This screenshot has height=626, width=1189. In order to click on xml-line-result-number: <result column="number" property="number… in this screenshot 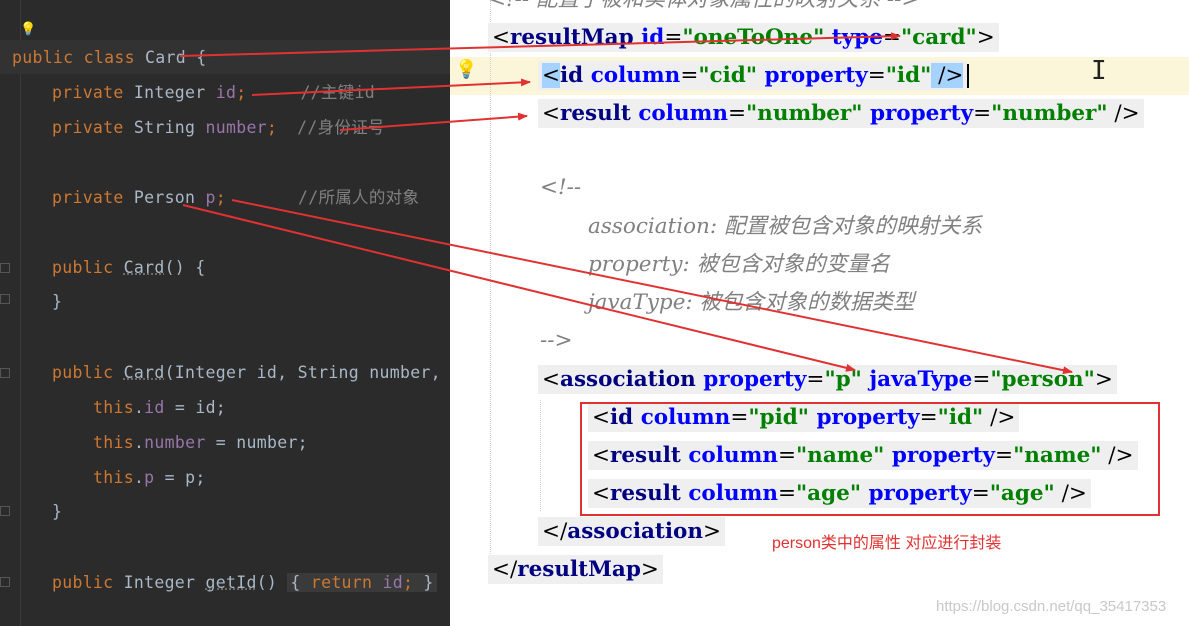, I will do `click(841, 114)`.